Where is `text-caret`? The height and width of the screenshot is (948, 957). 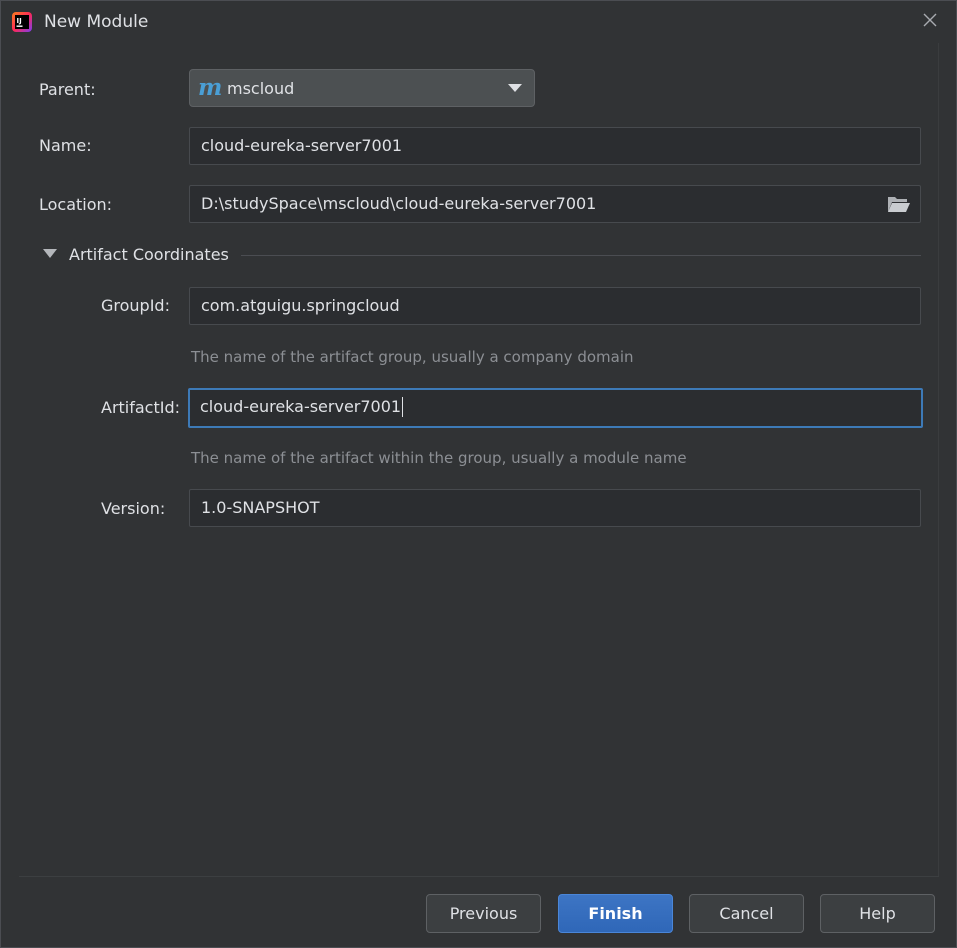 text-caret is located at coordinates (403, 406).